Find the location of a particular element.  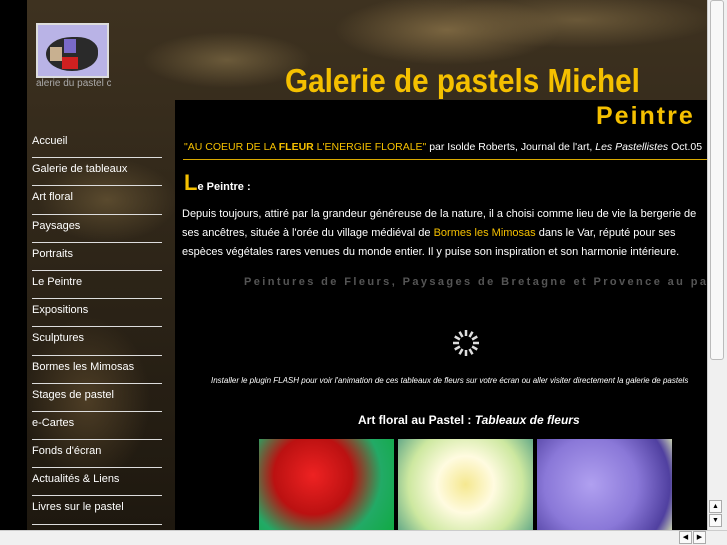

left-strip is located at coordinates (13, 265).